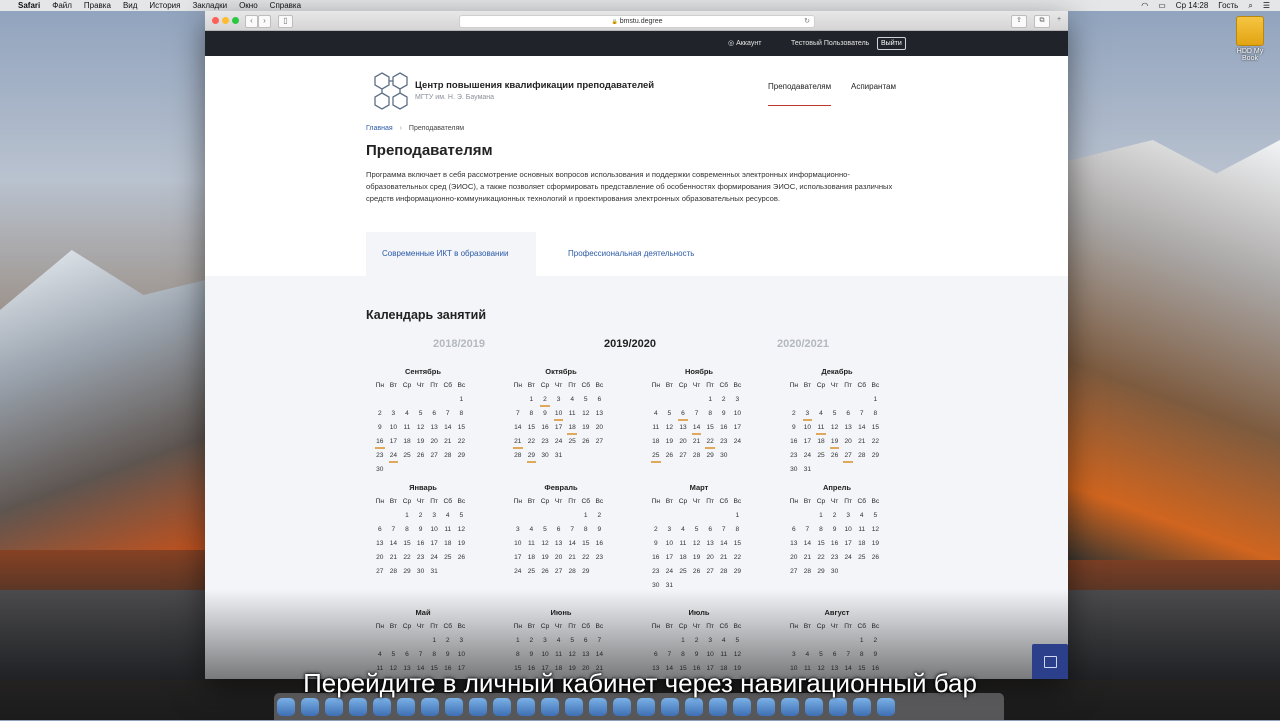 This screenshot has height=721, width=1280. What do you see at coordinates (670, 442) in the screenshot?
I see `calendar-day: 19` at bounding box center [670, 442].